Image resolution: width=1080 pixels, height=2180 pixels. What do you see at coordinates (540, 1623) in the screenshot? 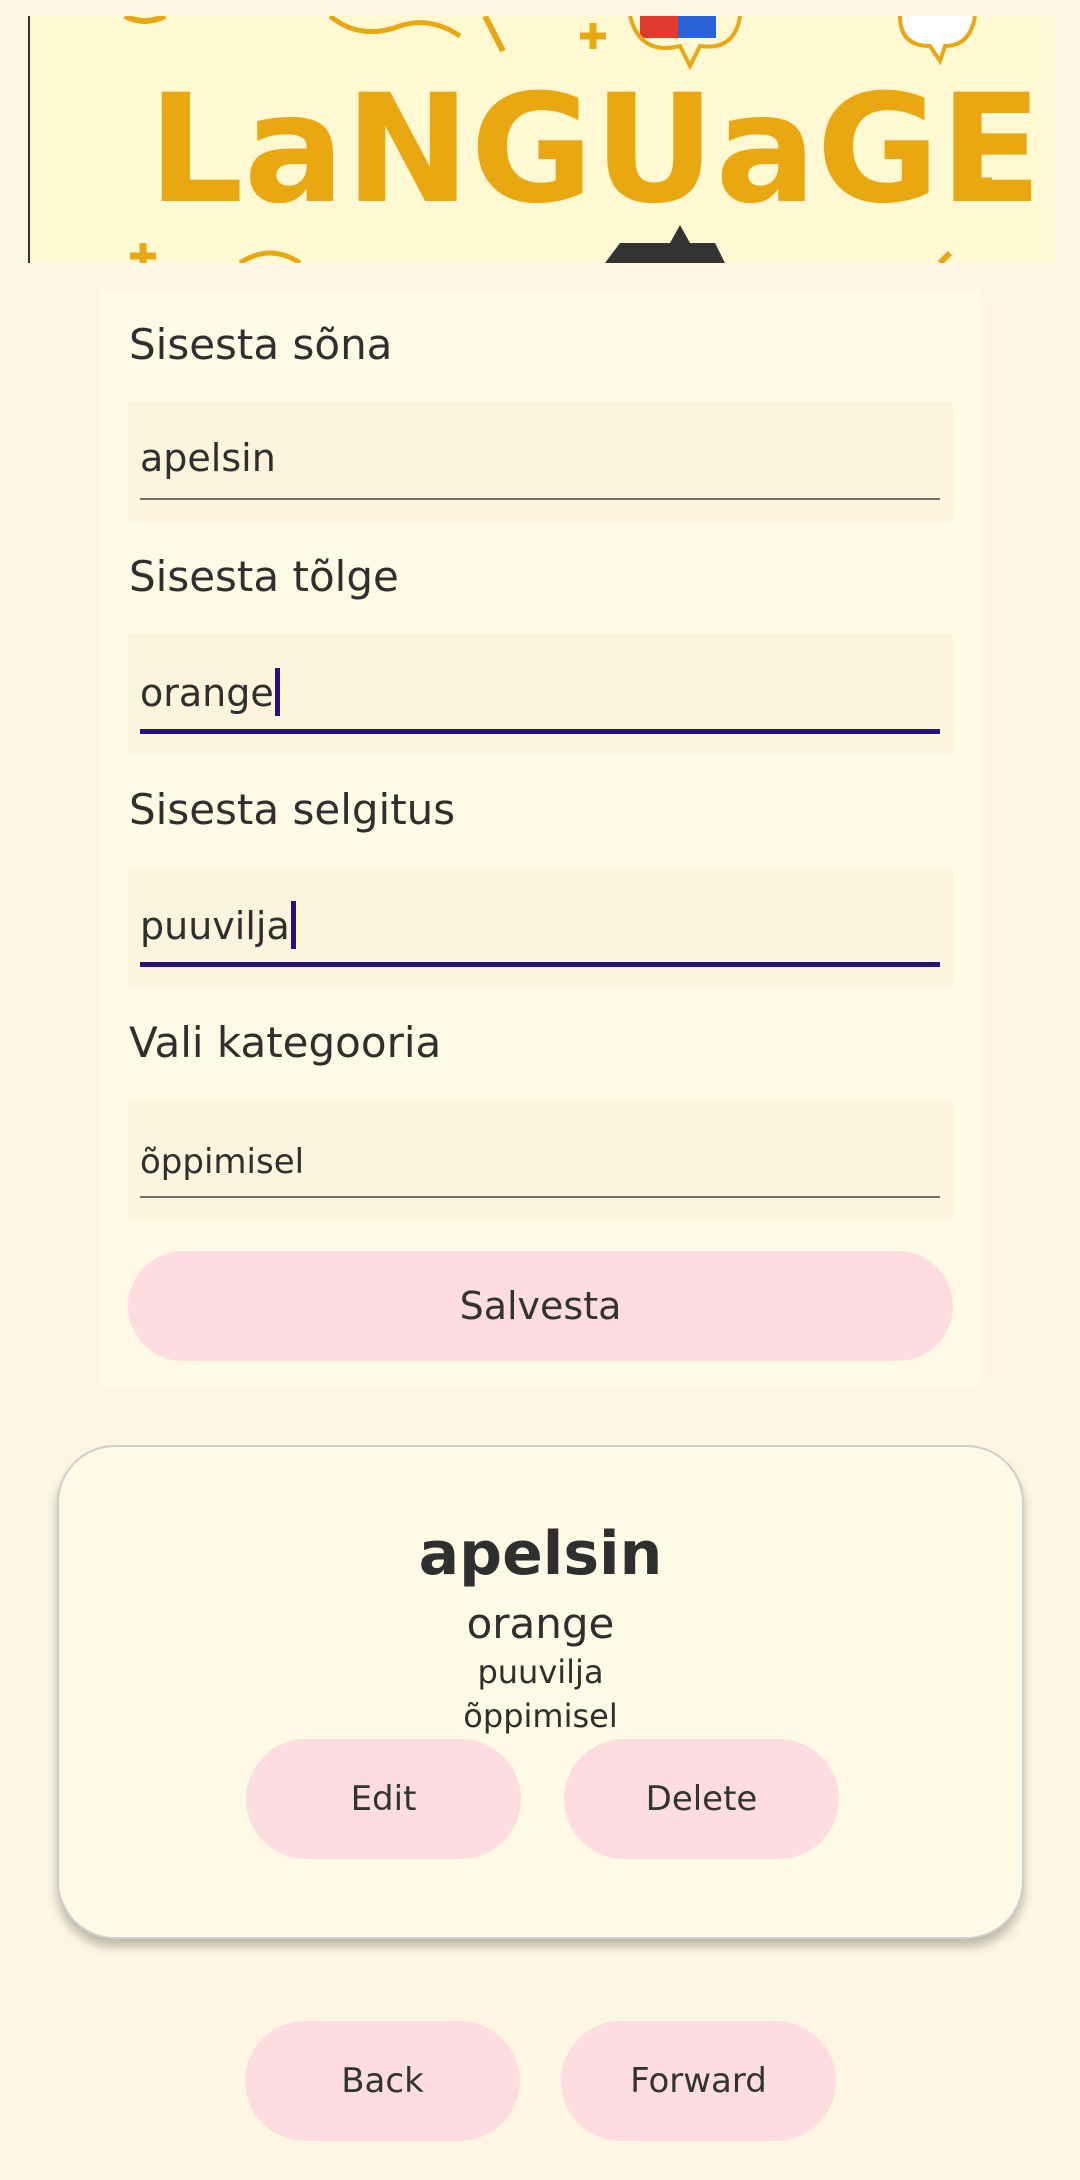
I see `card-translation: orange` at bounding box center [540, 1623].